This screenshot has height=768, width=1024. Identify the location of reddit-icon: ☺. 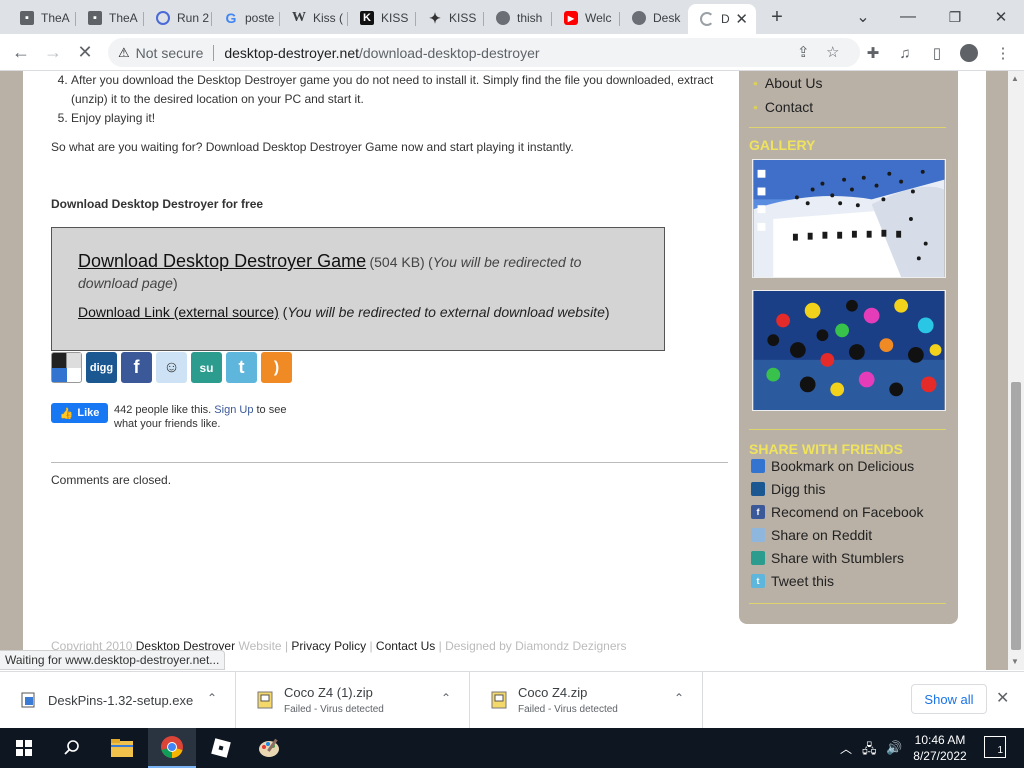
(171, 367).